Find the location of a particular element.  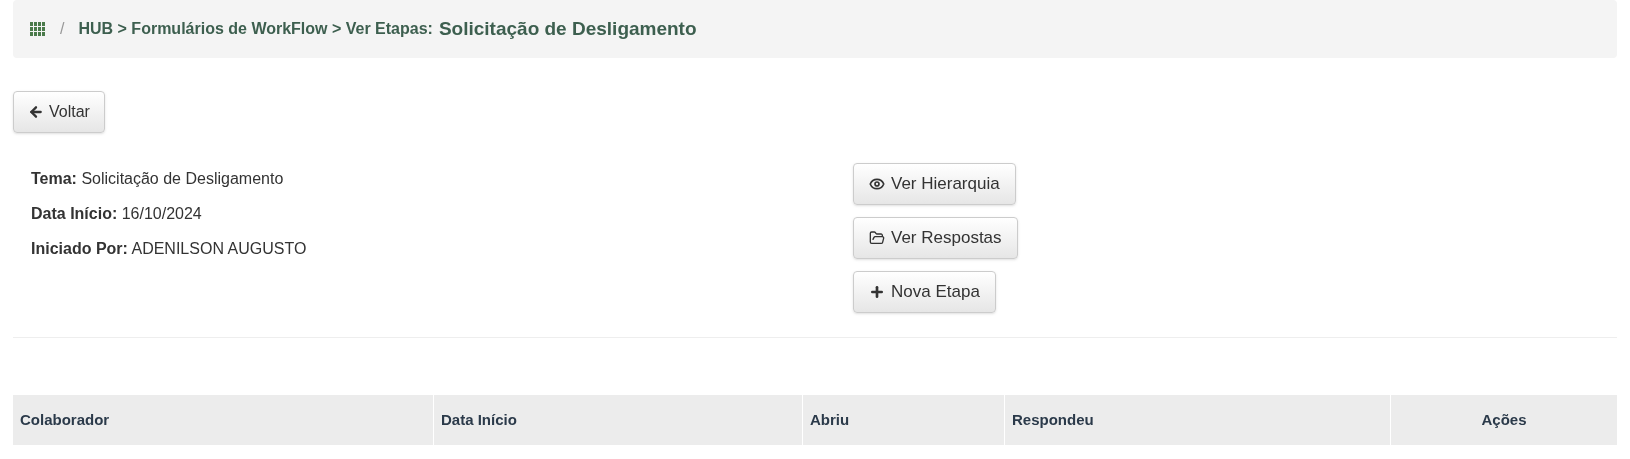

action-button: Ver Hierarquia is located at coordinates (934, 184).